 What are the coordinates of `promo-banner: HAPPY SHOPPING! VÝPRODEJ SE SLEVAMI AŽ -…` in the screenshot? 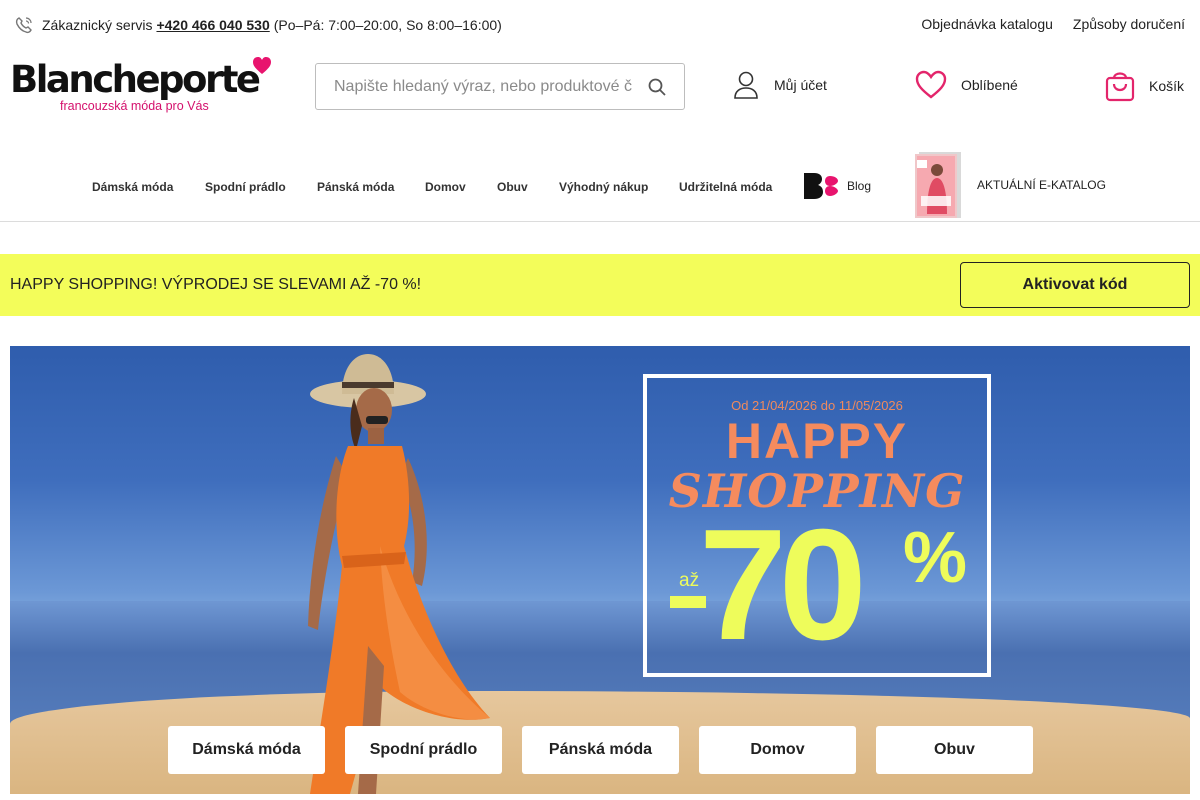 It's located at (600, 285).